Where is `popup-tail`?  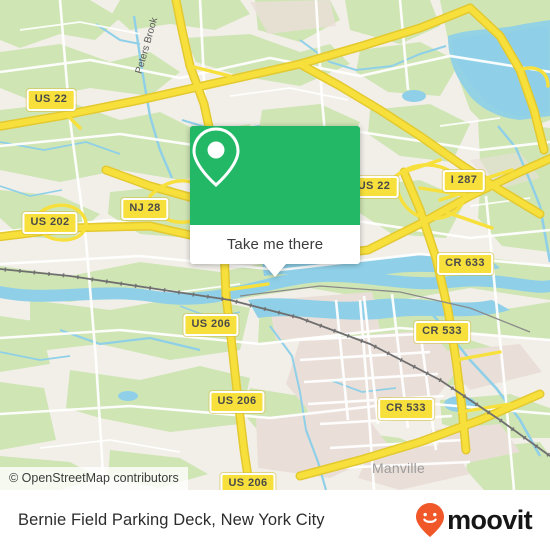
popup-tail is located at coordinates (275, 270).